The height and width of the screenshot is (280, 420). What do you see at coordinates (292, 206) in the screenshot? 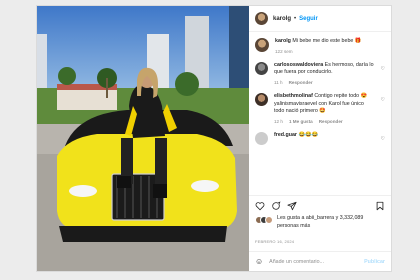
I see `share-icon` at bounding box center [292, 206].